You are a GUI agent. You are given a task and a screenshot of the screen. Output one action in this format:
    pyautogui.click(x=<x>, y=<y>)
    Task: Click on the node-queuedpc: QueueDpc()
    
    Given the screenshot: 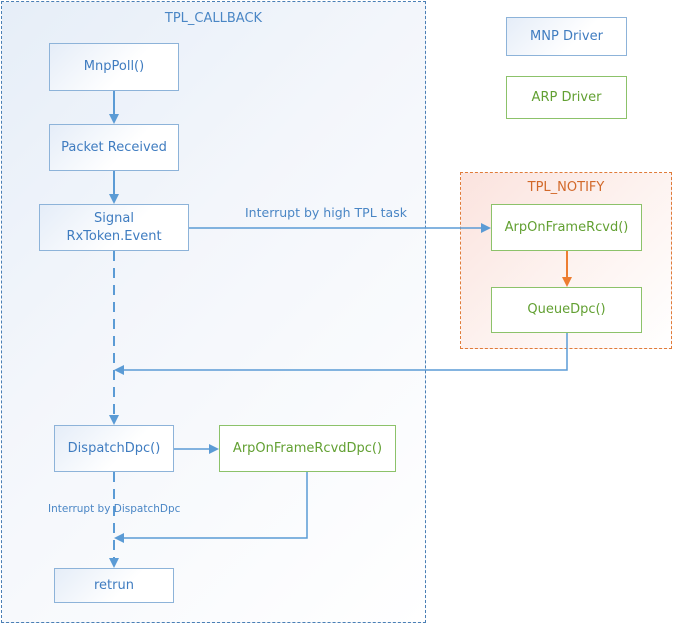 What is the action you would take?
    pyautogui.click(x=566, y=310)
    